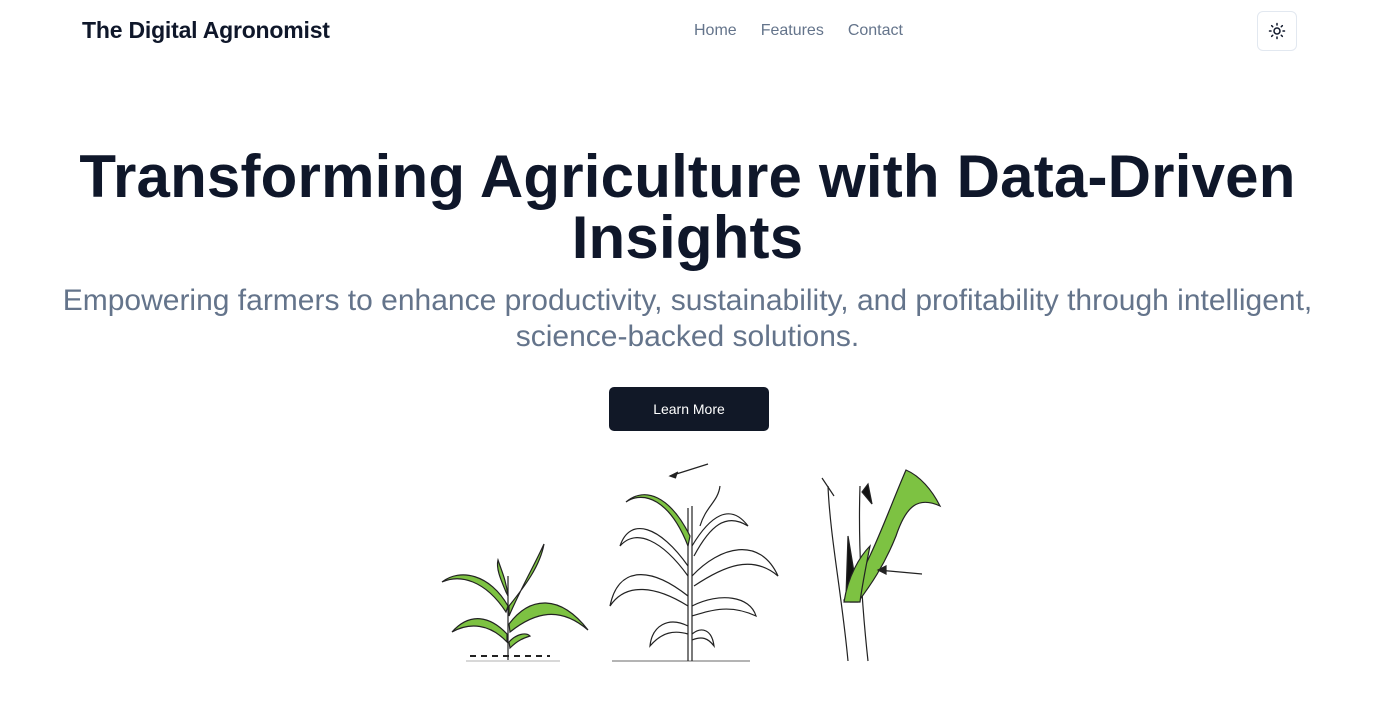 This screenshot has height=718, width=1375. What do you see at coordinates (881, 565) in the screenshot?
I see `stalk-closeup` at bounding box center [881, 565].